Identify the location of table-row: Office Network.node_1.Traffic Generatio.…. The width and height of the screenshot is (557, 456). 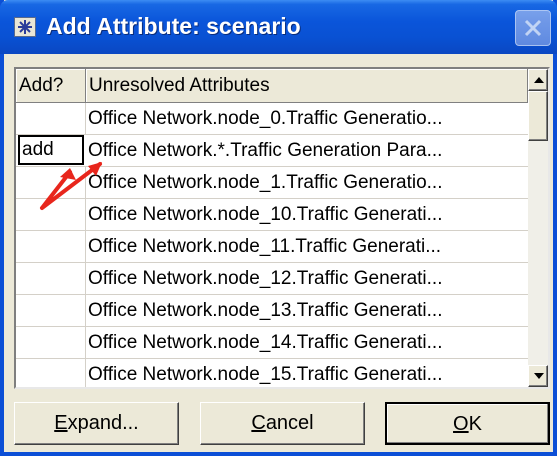
(272, 183).